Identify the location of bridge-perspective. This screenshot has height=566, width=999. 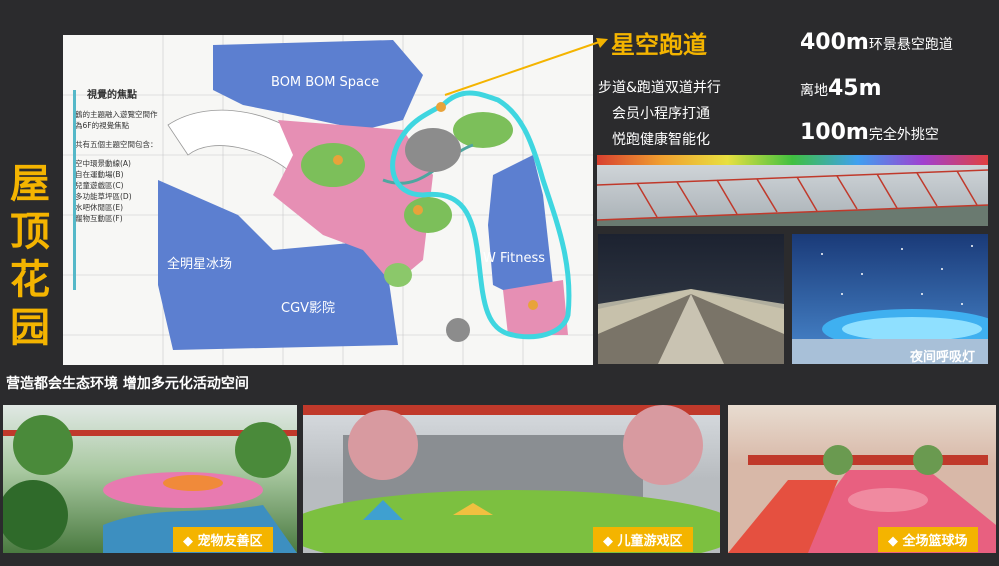
(691, 326).